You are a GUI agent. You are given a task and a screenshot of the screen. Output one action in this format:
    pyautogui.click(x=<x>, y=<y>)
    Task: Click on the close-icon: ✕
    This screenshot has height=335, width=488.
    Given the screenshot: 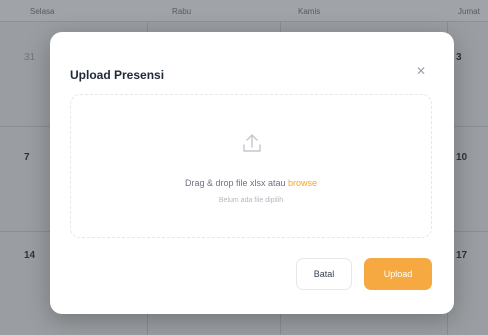 What is the action you would take?
    pyautogui.click(x=421, y=71)
    